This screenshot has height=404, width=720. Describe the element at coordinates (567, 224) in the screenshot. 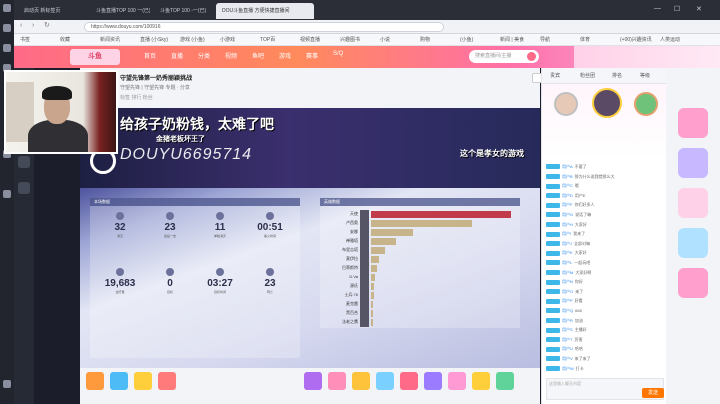

I see `chat-nick: 用户H` at that location.